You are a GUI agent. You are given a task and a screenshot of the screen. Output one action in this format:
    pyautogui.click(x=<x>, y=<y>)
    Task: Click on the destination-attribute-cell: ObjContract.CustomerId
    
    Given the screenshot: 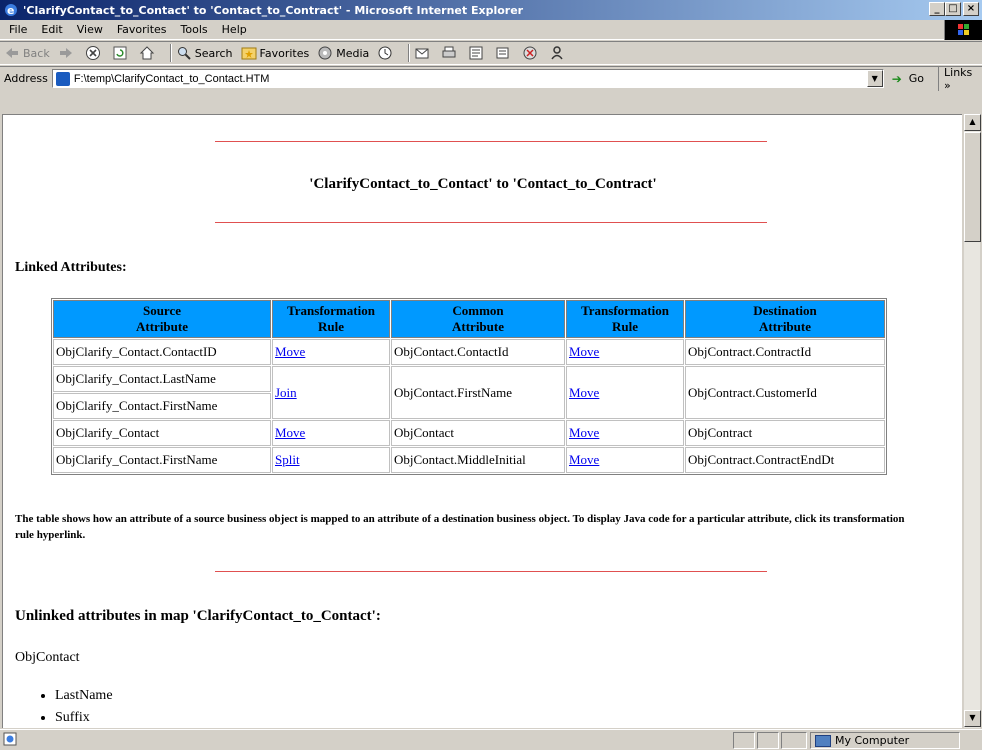 What is the action you would take?
    pyautogui.click(x=785, y=392)
    